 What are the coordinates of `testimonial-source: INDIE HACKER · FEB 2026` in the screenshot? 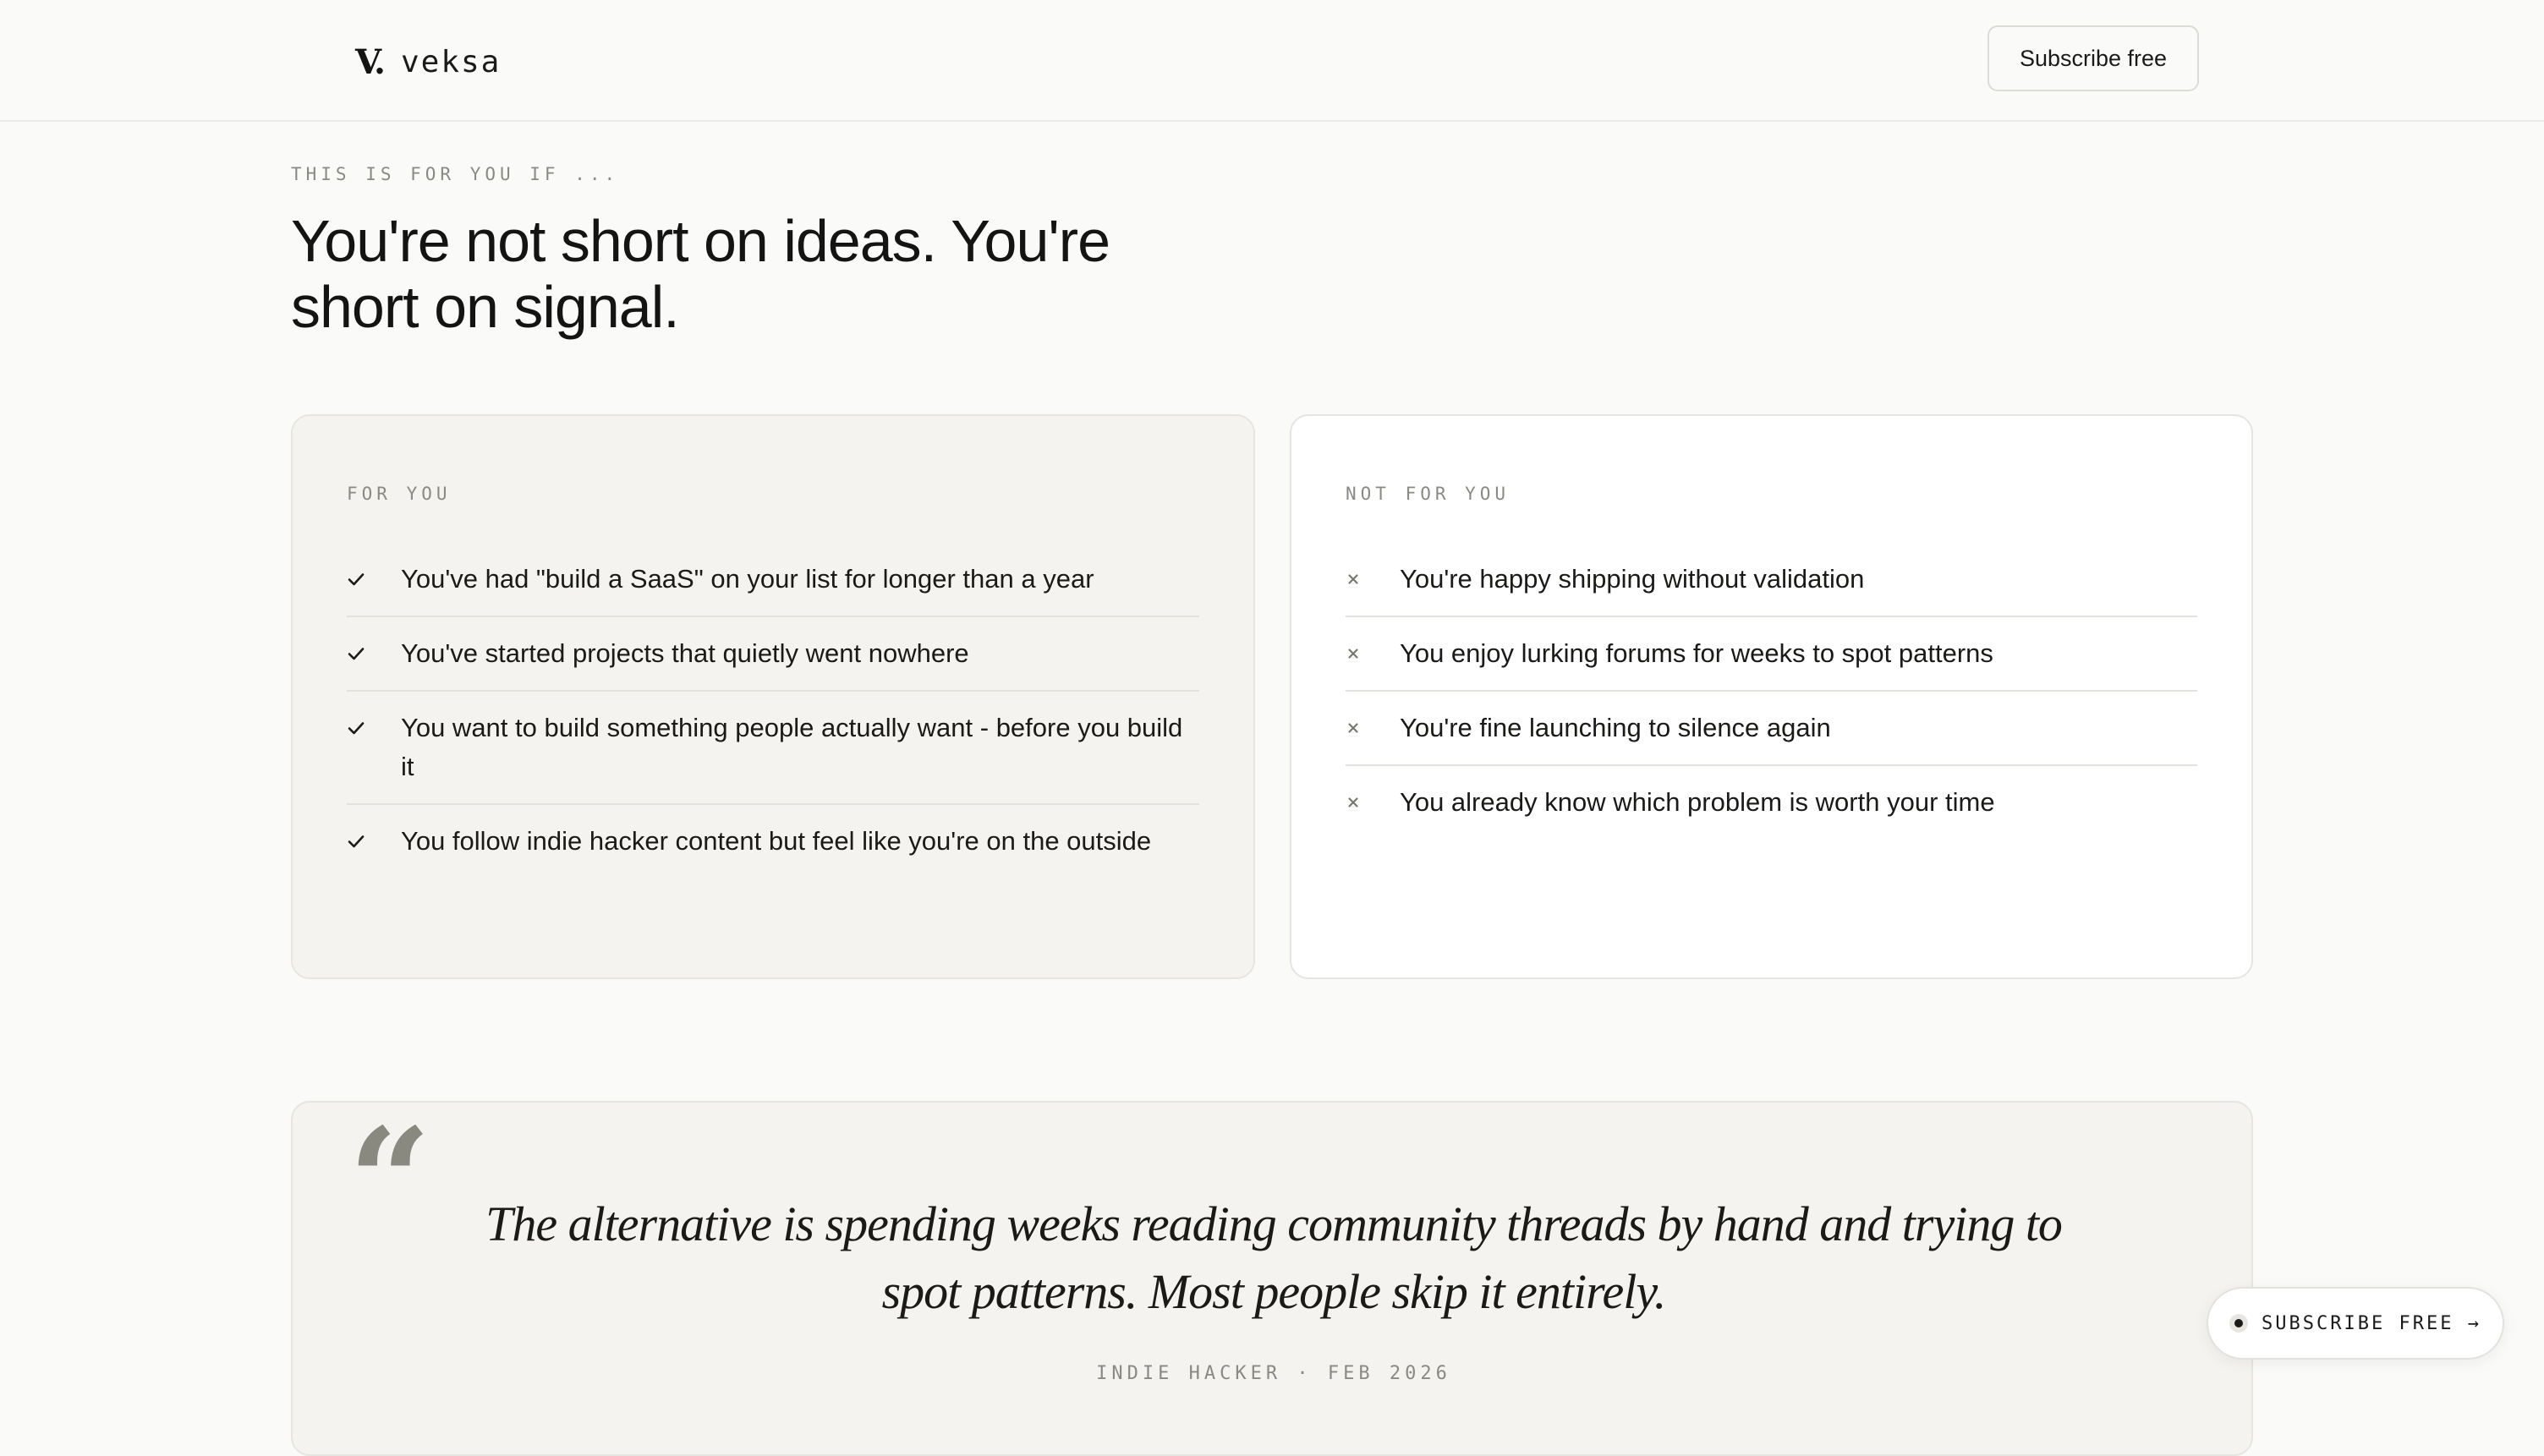 It's located at (1273, 1373).